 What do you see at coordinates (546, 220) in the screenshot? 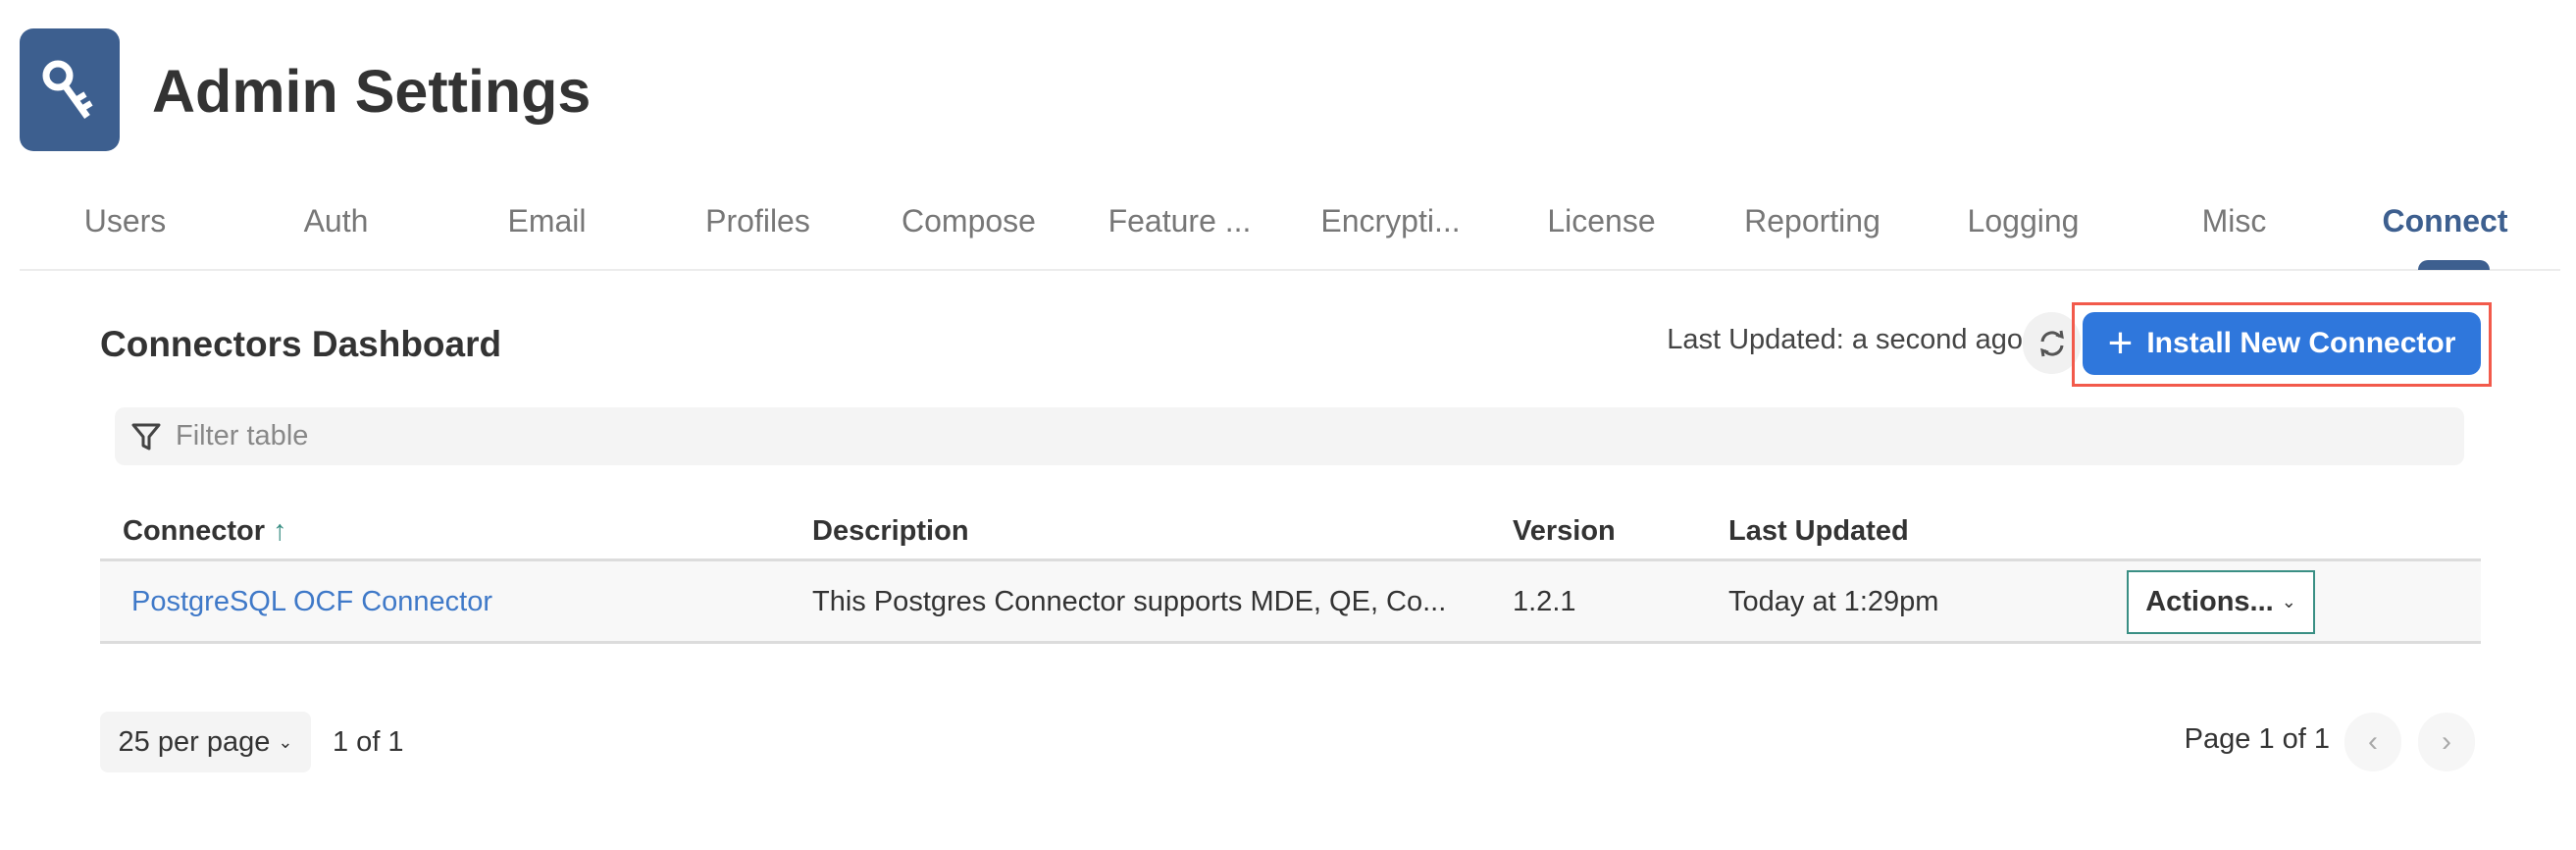
I see `tab-email: Email` at bounding box center [546, 220].